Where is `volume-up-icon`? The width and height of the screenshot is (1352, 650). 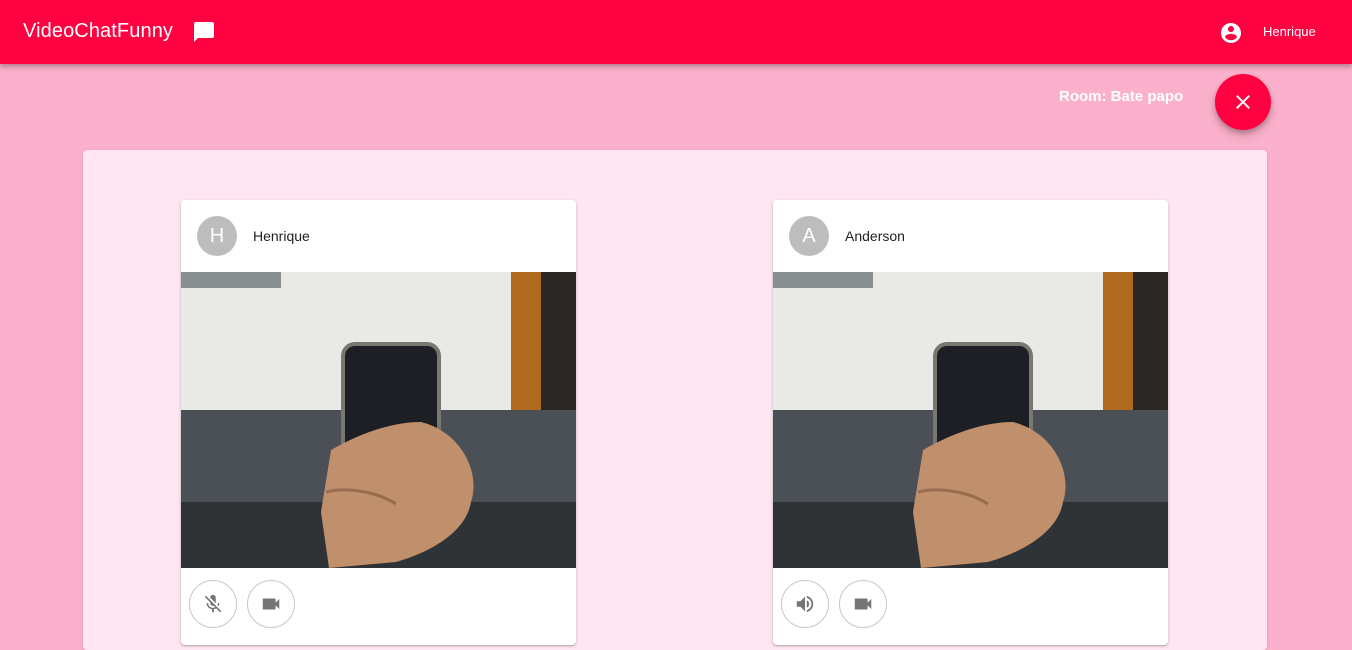
volume-up-icon is located at coordinates (805, 604).